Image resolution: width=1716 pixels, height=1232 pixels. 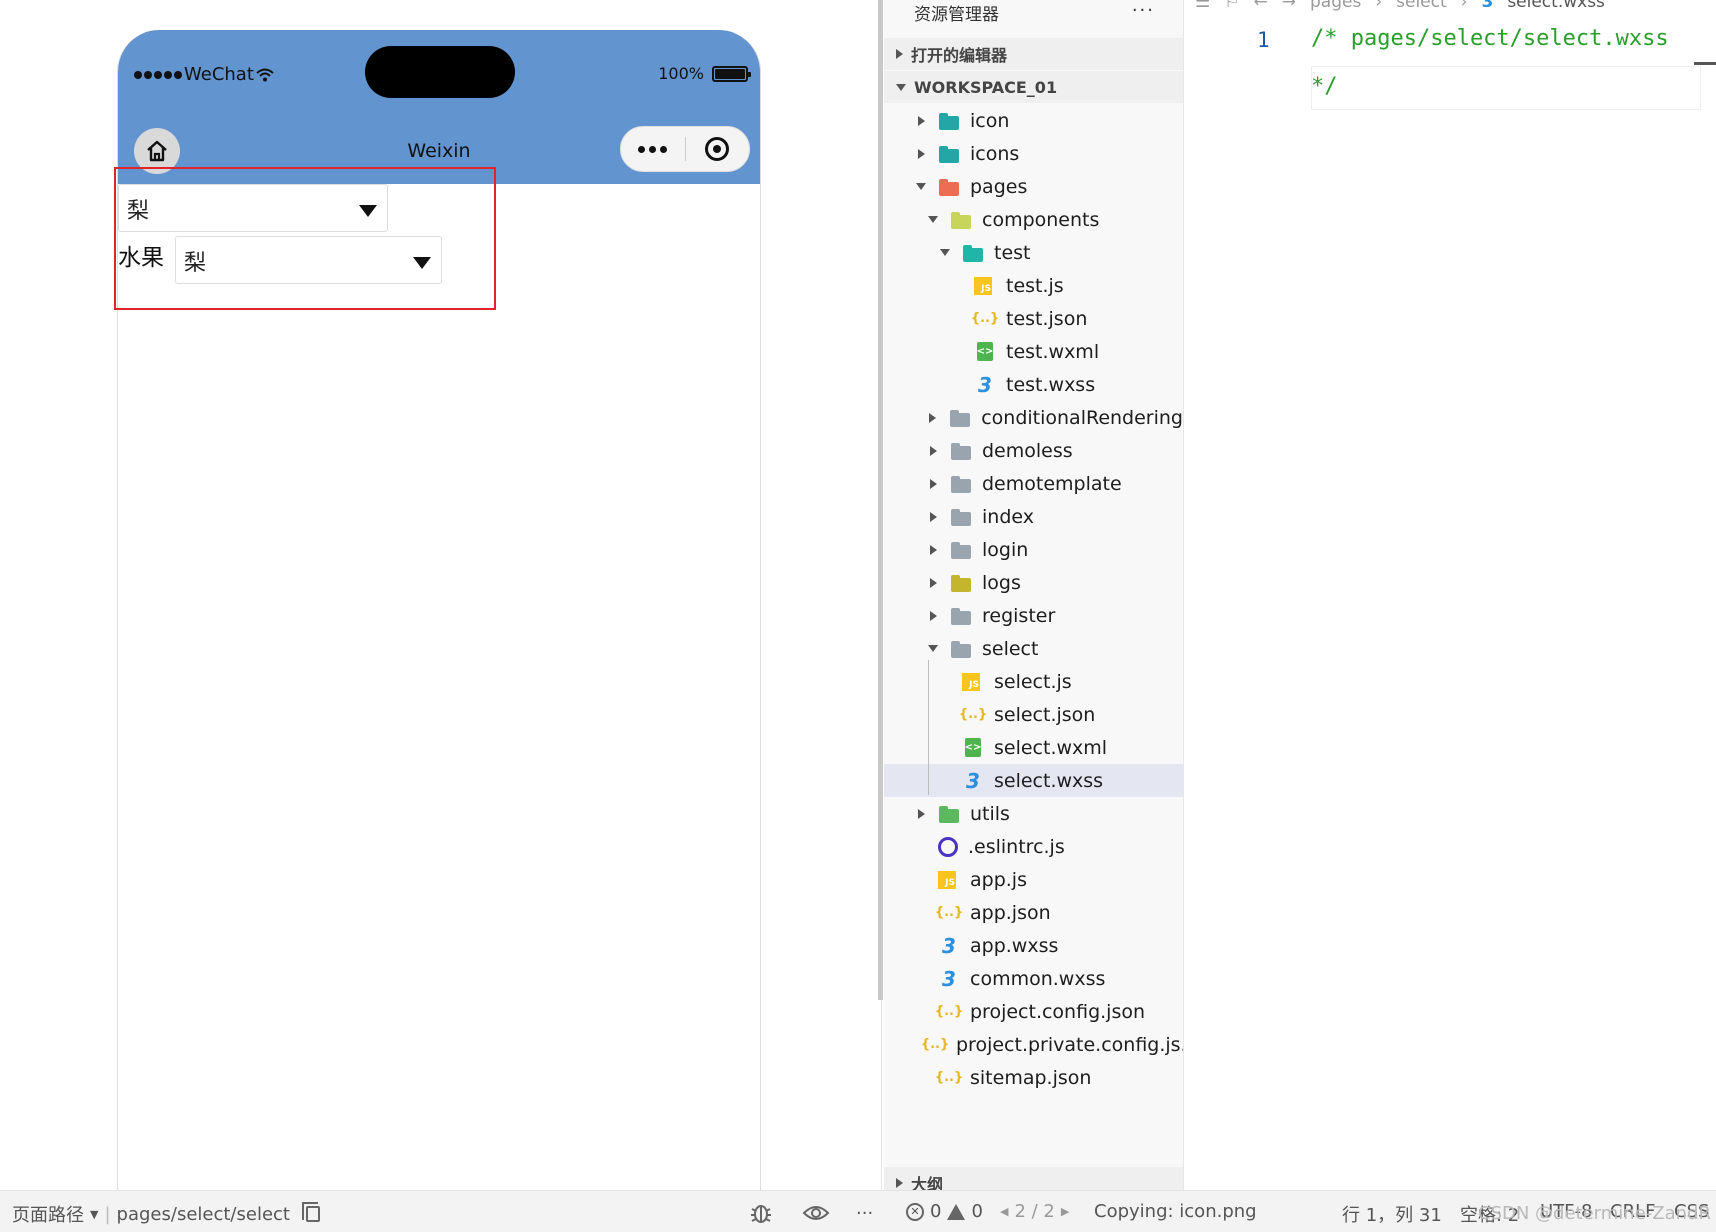 What do you see at coordinates (761, 1213) in the screenshot?
I see `bug-icon` at bounding box center [761, 1213].